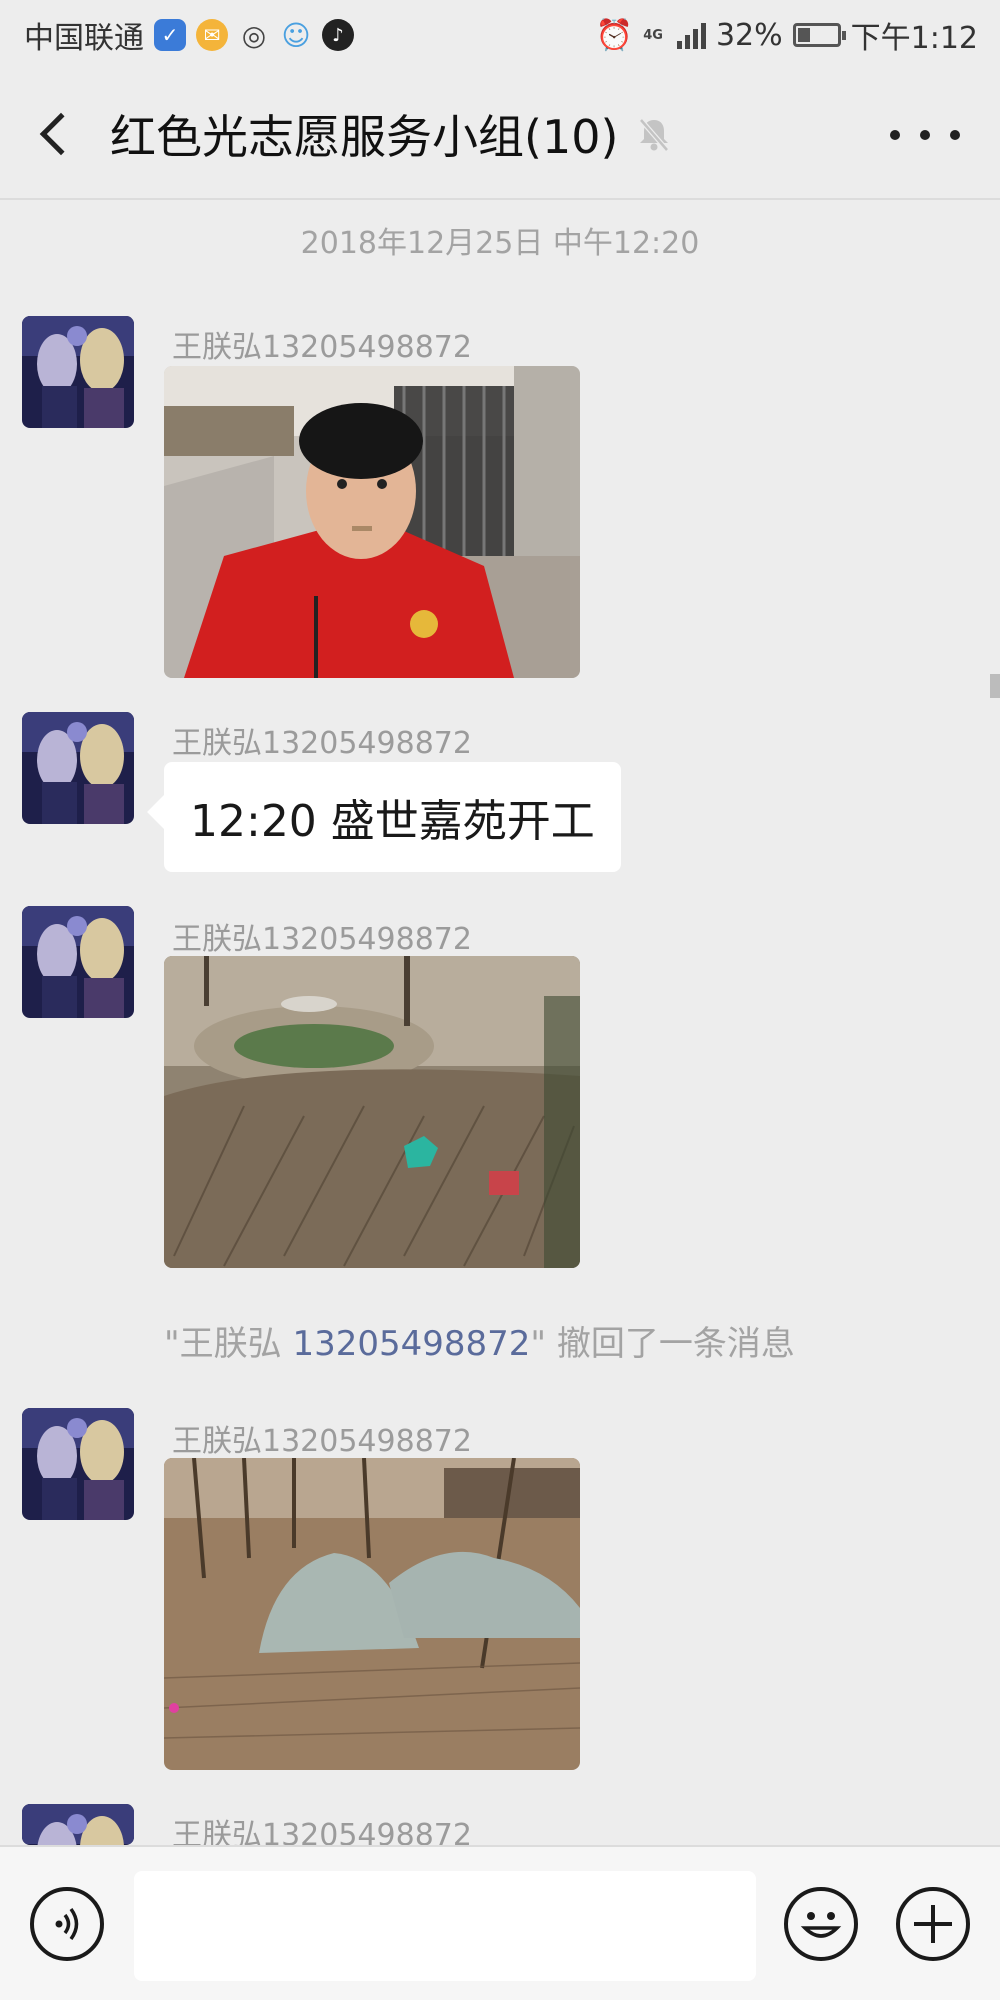 This screenshot has height=2000, width=1000. Describe the element at coordinates (803, 35) in the screenshot. I see `battery-fill` at that location.